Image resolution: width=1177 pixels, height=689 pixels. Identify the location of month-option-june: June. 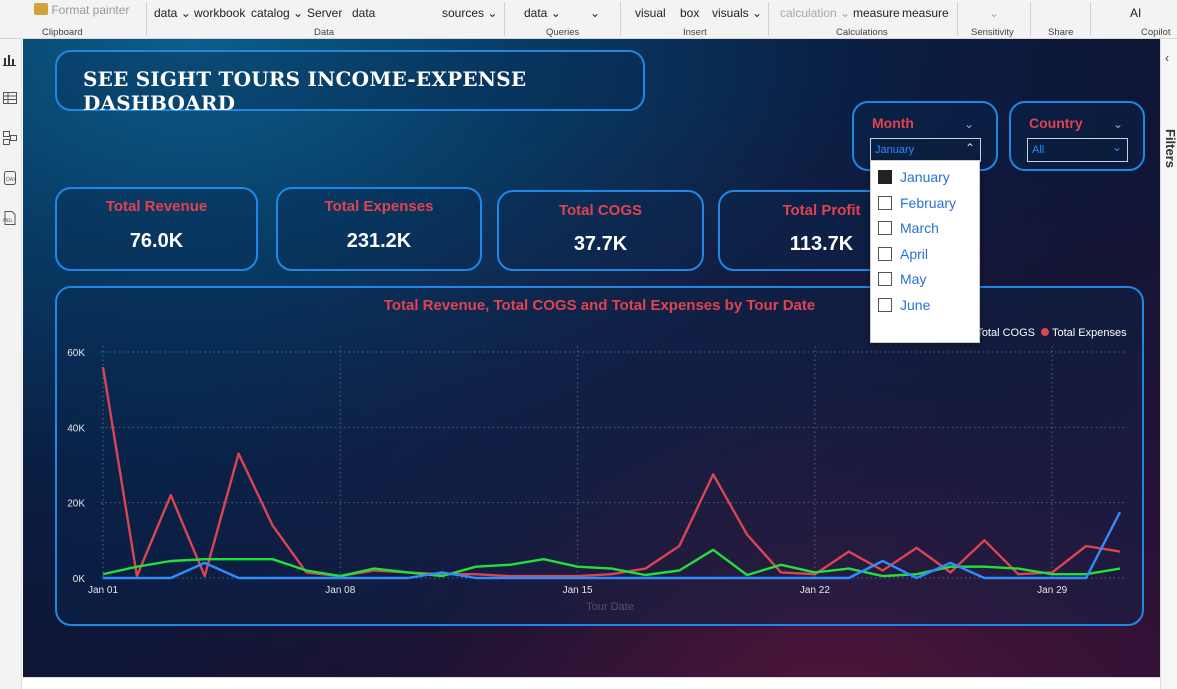
(928, 305).